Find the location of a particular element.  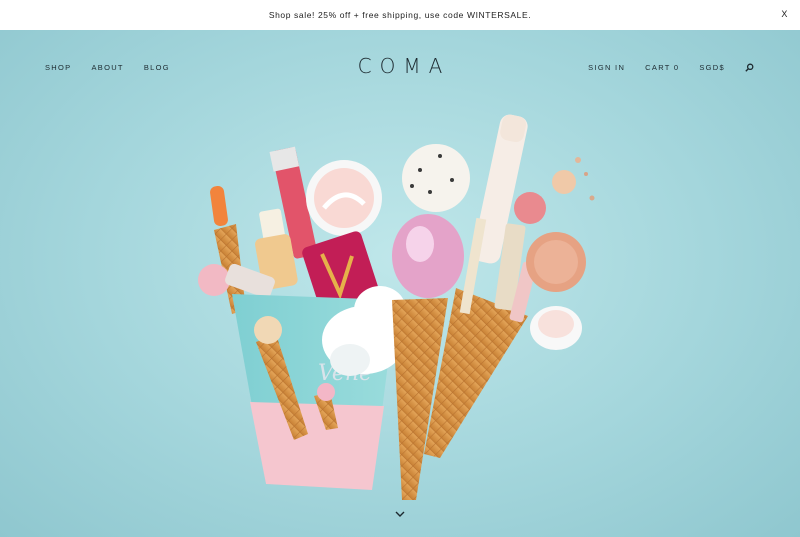

perfume-gem is located at coordinates (428, 256).